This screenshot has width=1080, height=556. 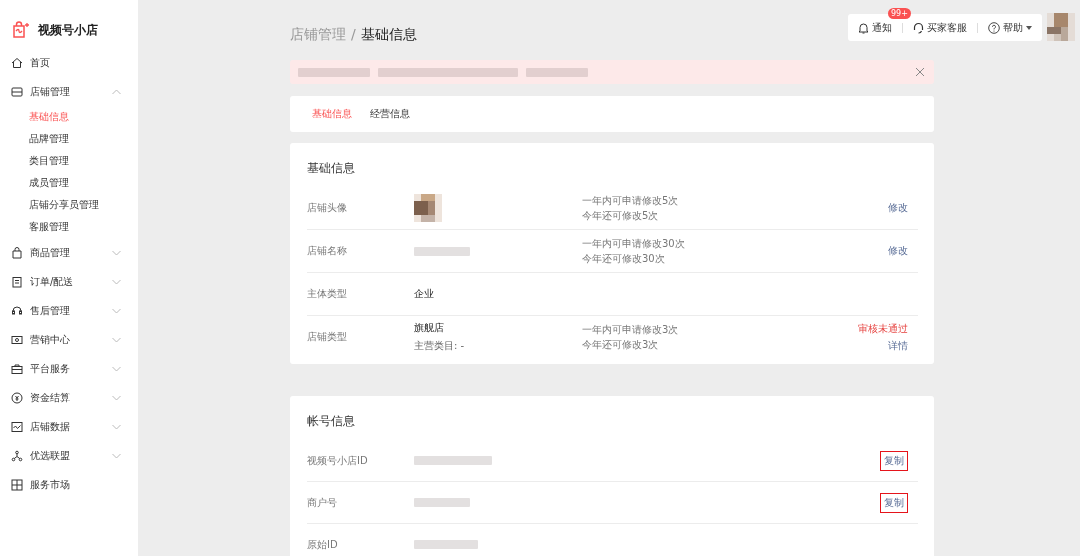 What do you see at coordinates (322, 502) in the screenshot?
I see `field-label: 商户号` at bounding box center [322, 502].